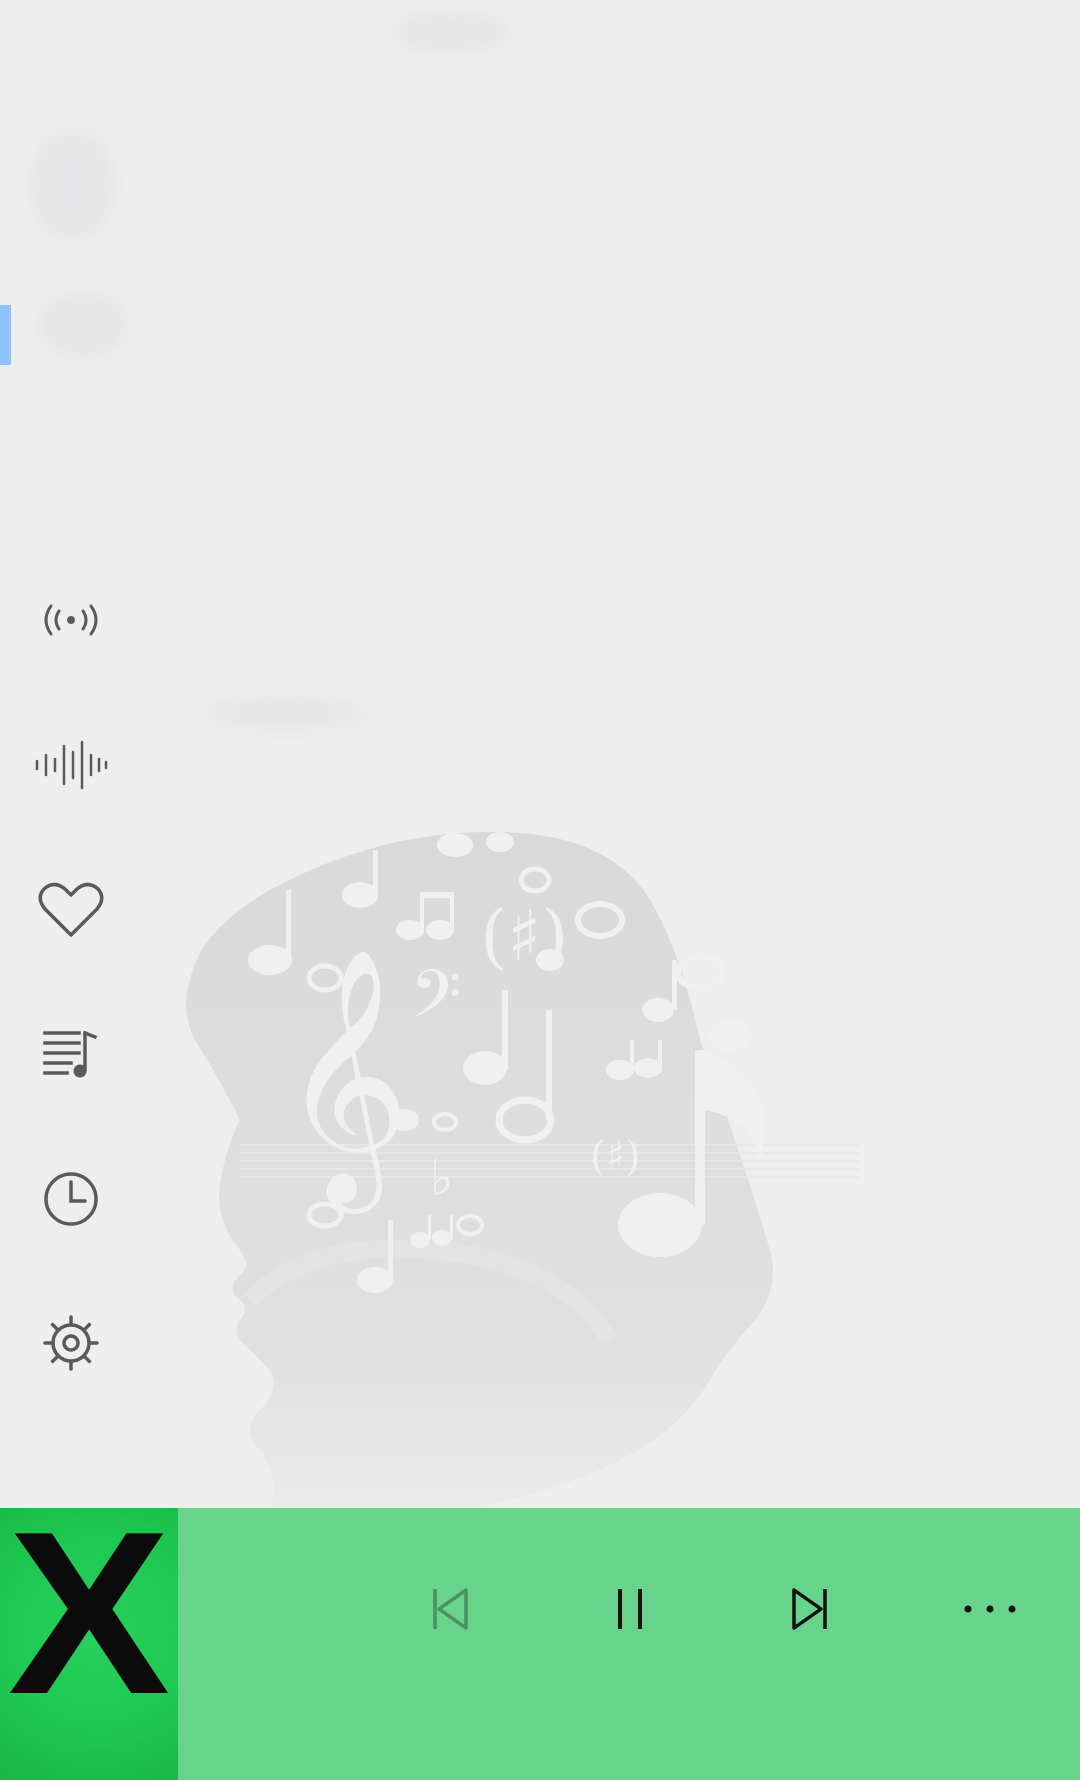  I want to click on sidebar-item-settings, so click(71, 1343).